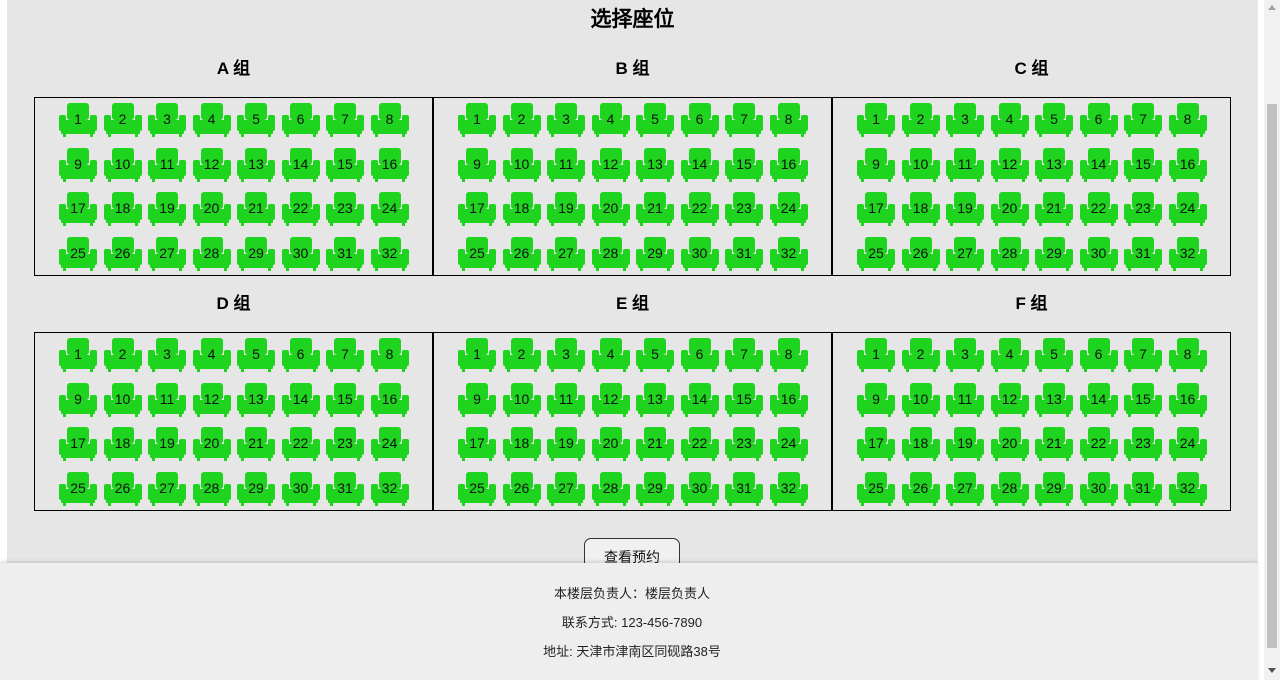 This screenshot has height=680, width=1280. I want to click on seat: 3, so click(965, 120).